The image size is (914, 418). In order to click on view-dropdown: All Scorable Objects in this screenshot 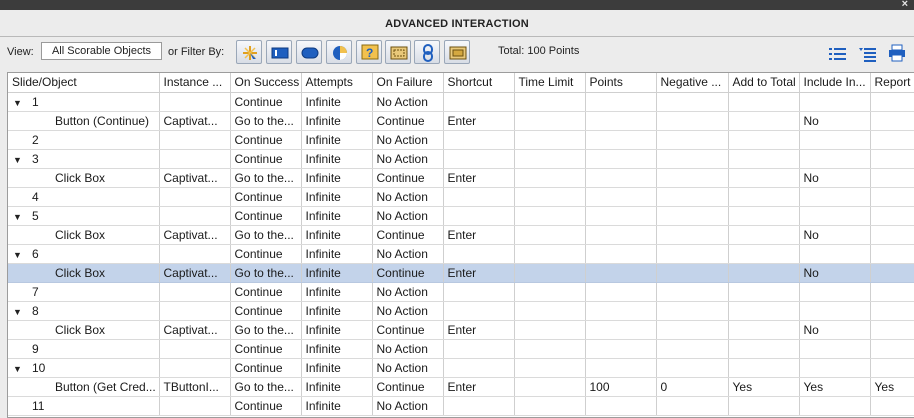, I will do `click(101, 51)`.